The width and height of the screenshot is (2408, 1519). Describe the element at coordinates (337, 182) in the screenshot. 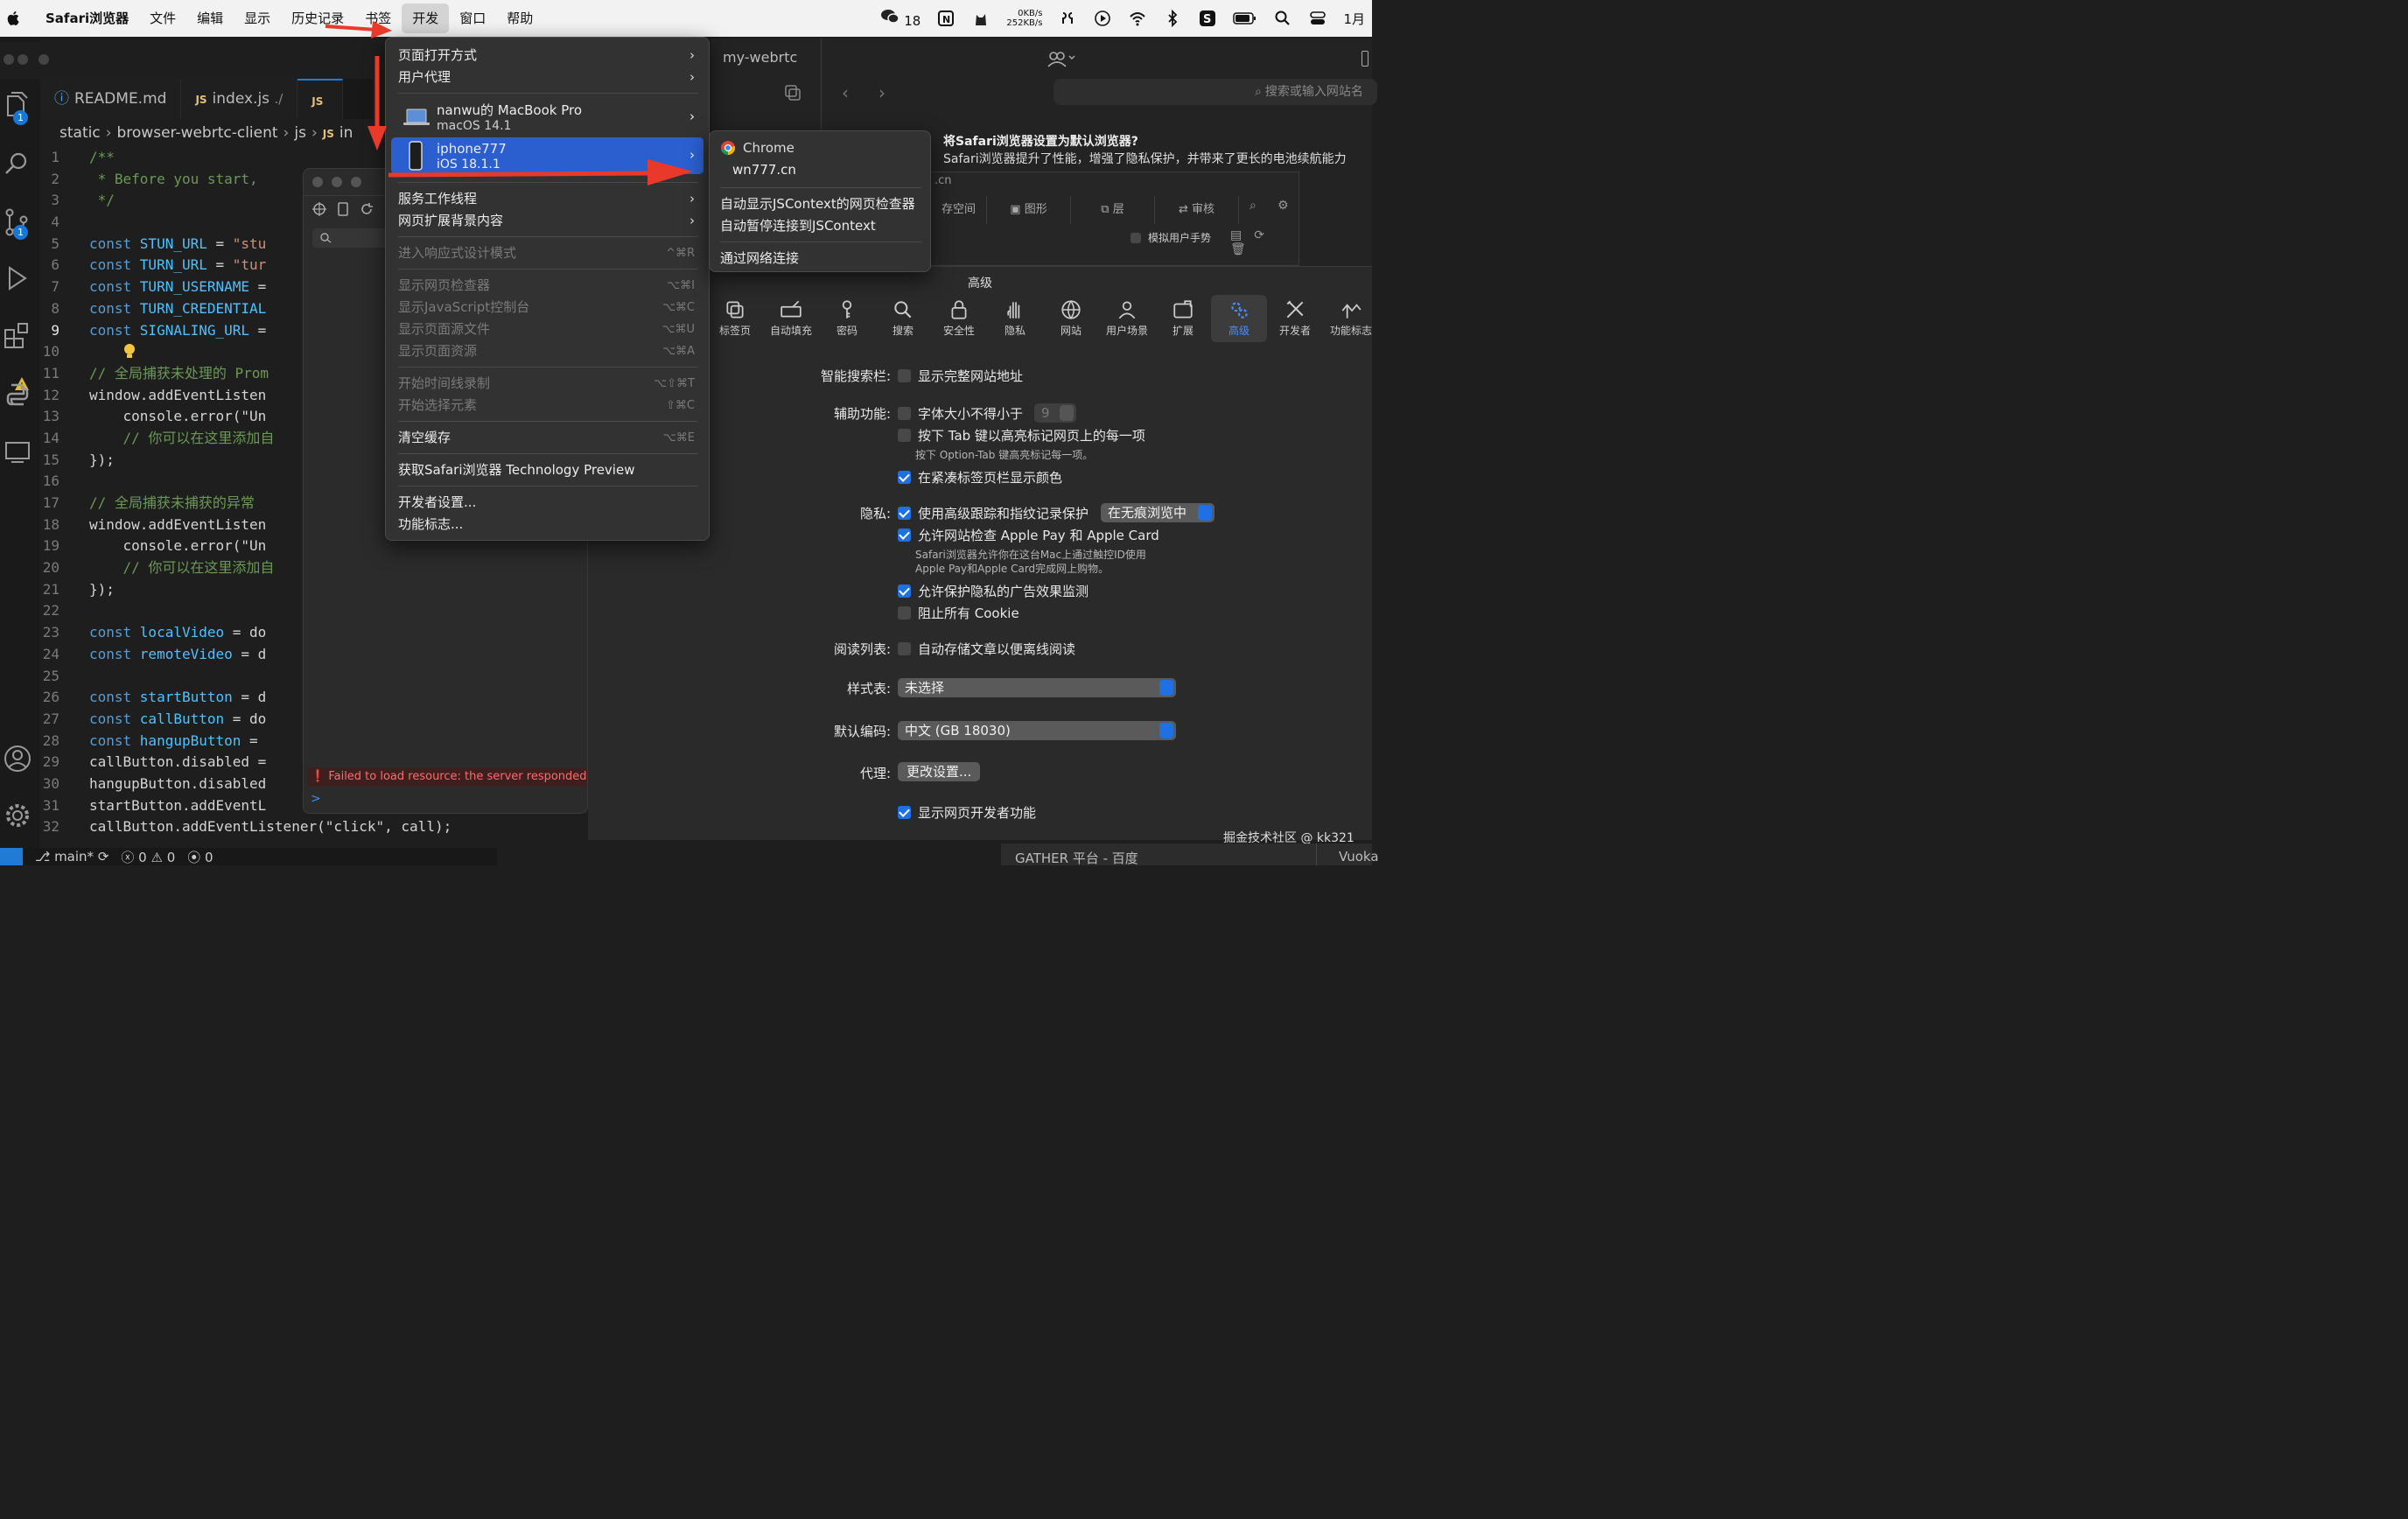

I see `inspector-minimize-button` at that location.